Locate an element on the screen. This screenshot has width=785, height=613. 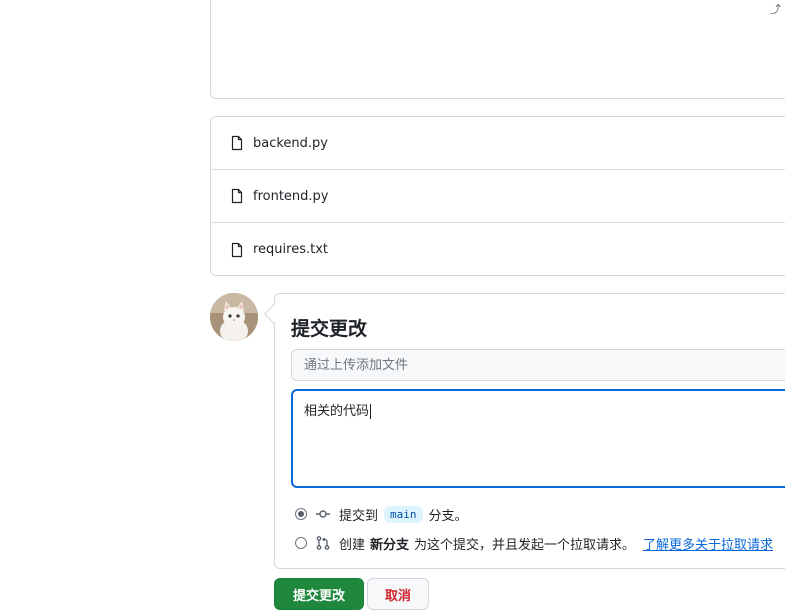
git-pull-request-icon is located at coordinates (323, 543).